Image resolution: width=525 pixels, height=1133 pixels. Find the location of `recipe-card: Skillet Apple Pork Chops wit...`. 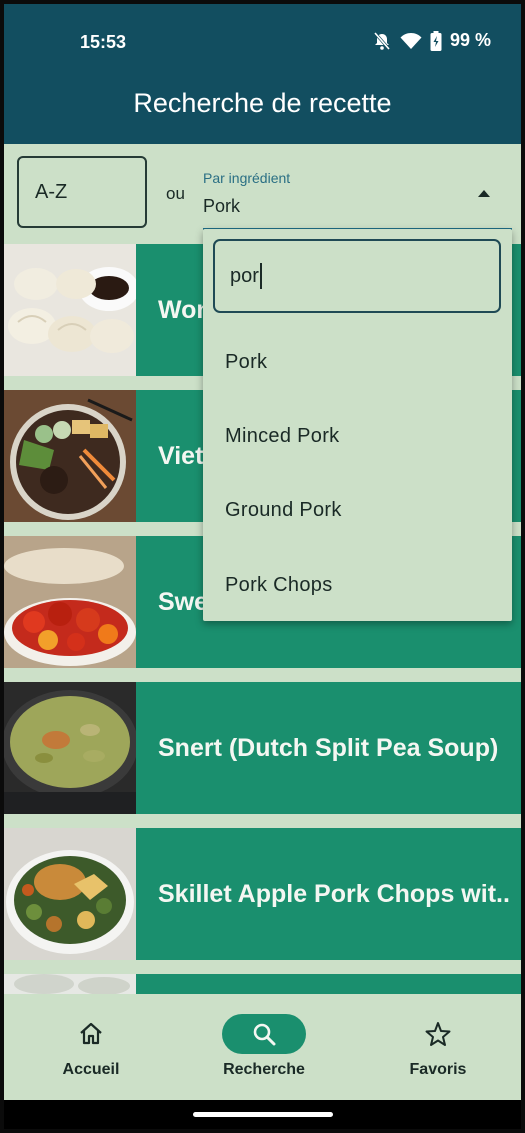

recipe-card: Skillet Apple Pork Chops wit... is located at coordinates (262, 894).